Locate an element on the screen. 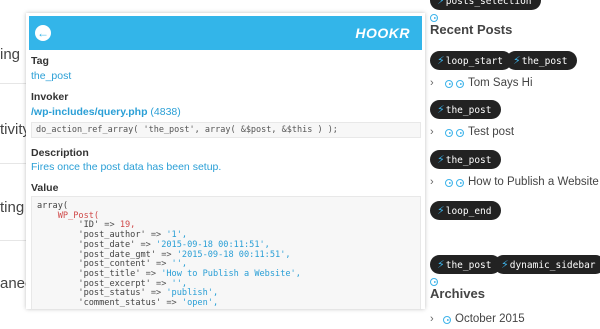 Image resolution: width=600 pixels, height=329 pixels. hook-pill-loop-end: ⚡loop_end is located at coordinates (465, 210).